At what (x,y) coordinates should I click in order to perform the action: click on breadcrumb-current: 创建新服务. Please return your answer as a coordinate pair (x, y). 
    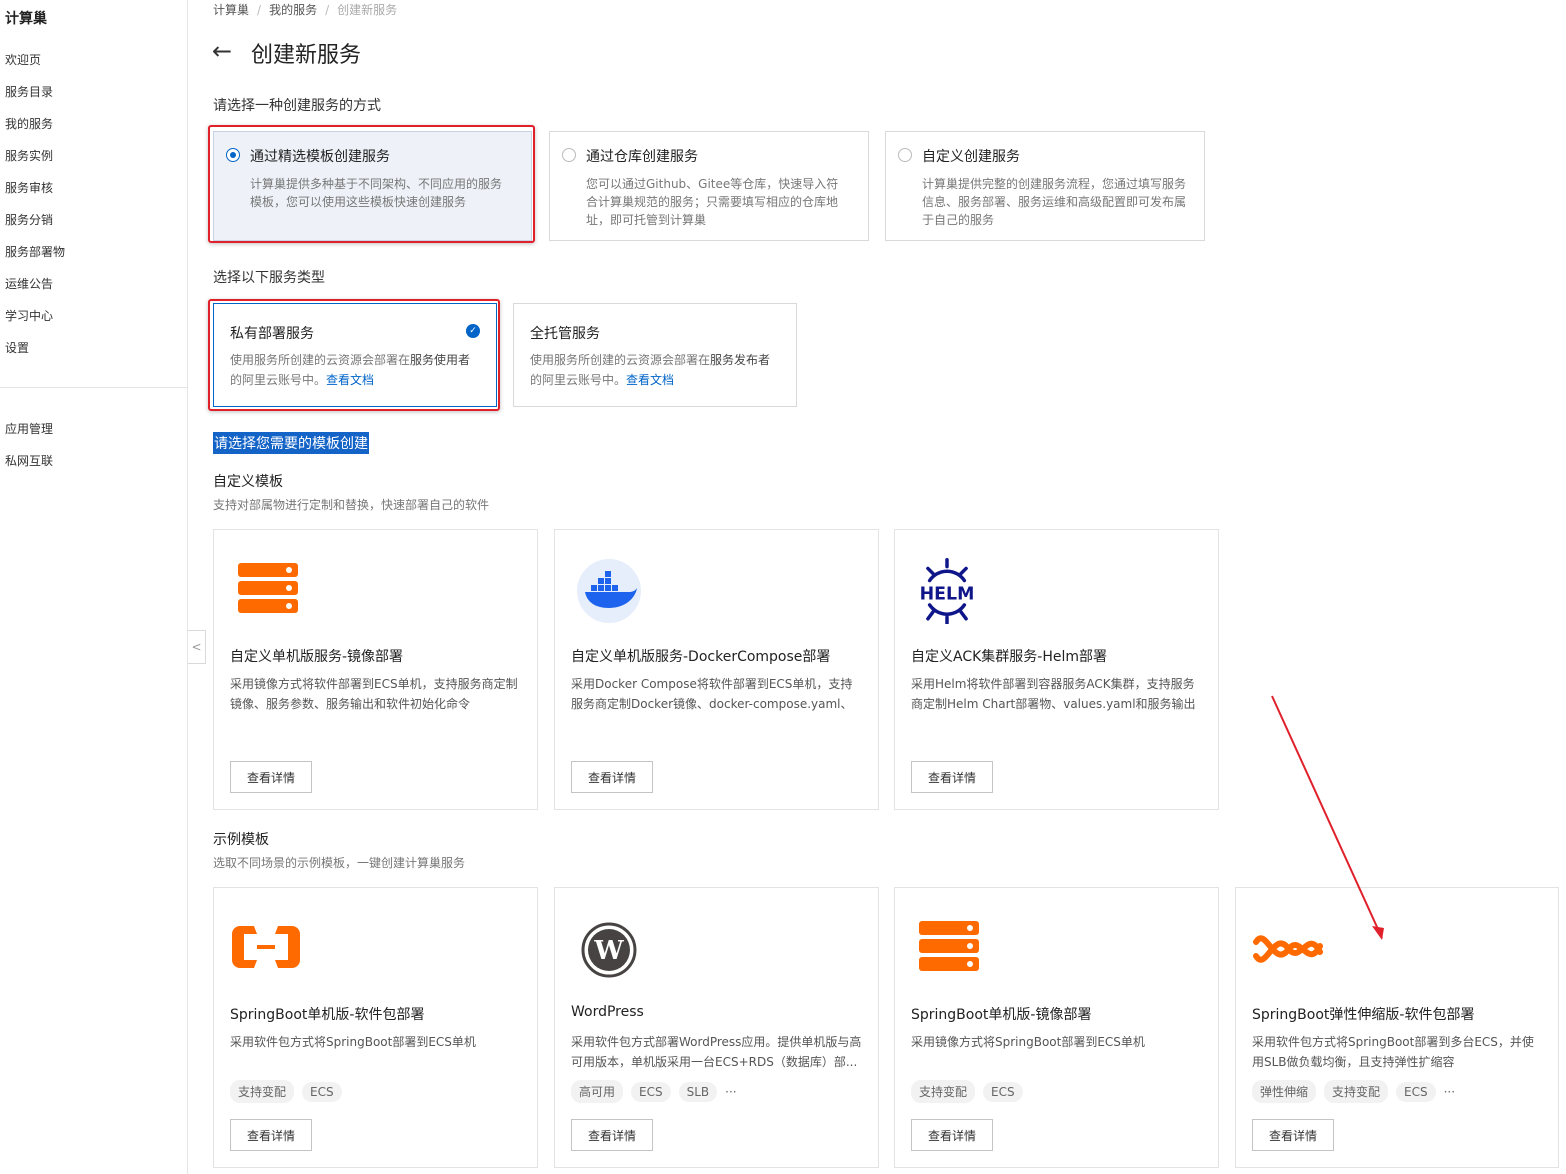
    Looking at the image, I should click on (367, 10).